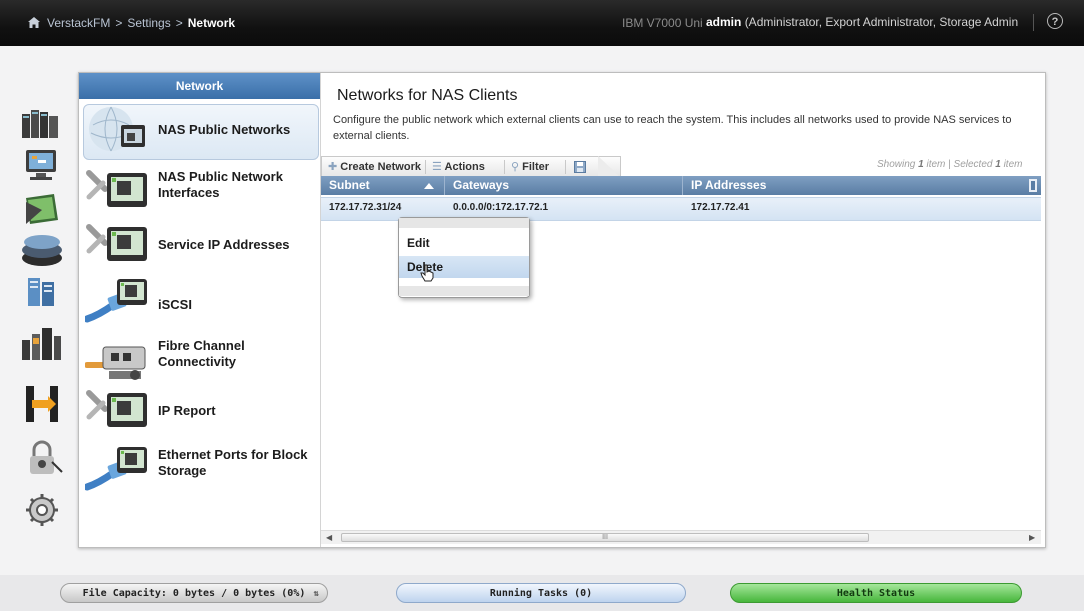  Describe the element at coordinates (116, 408) in the screenshot. I see `ip-report-icon` at that location.